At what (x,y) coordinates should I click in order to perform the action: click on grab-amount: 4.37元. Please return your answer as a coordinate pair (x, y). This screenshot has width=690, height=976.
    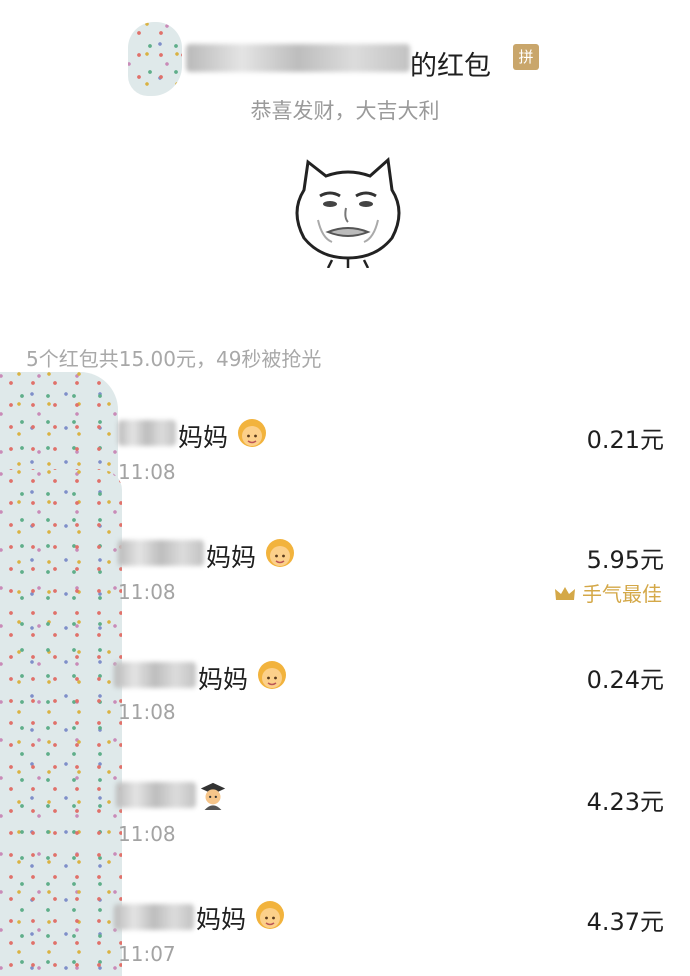
    Looking at the image, I should click on (625, 922).